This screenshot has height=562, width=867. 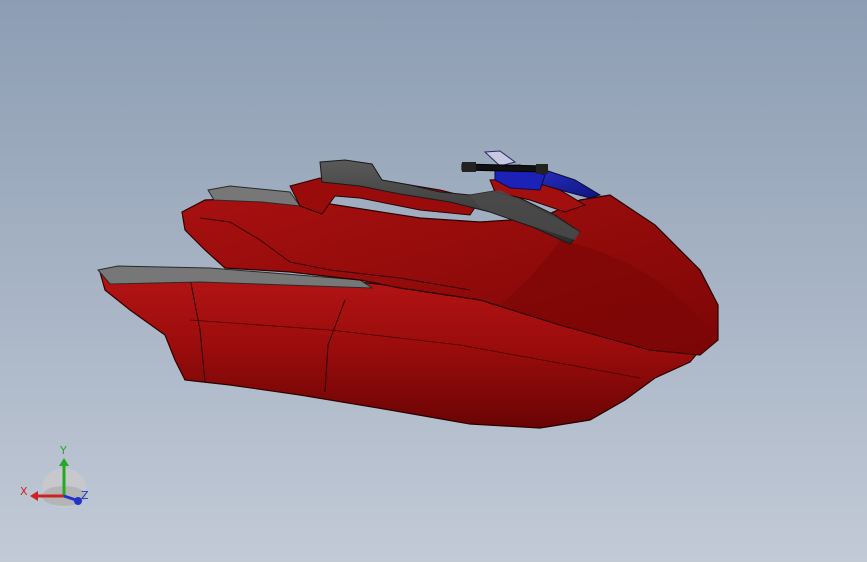 I want to click on x-axis-arrow, so click(x=34, y=496).